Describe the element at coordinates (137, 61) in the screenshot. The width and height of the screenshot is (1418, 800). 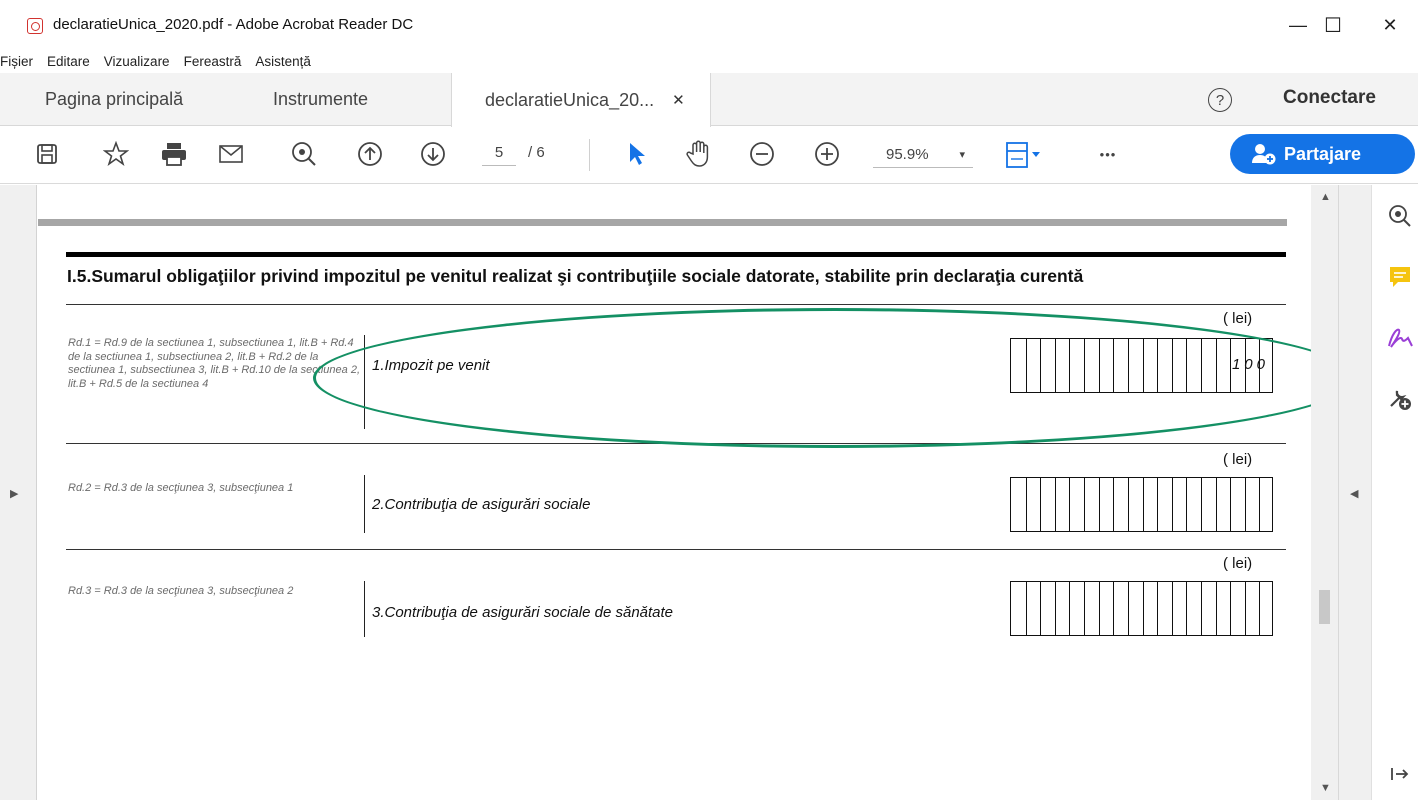
I see `menu-view: Vizualizare` at that location.